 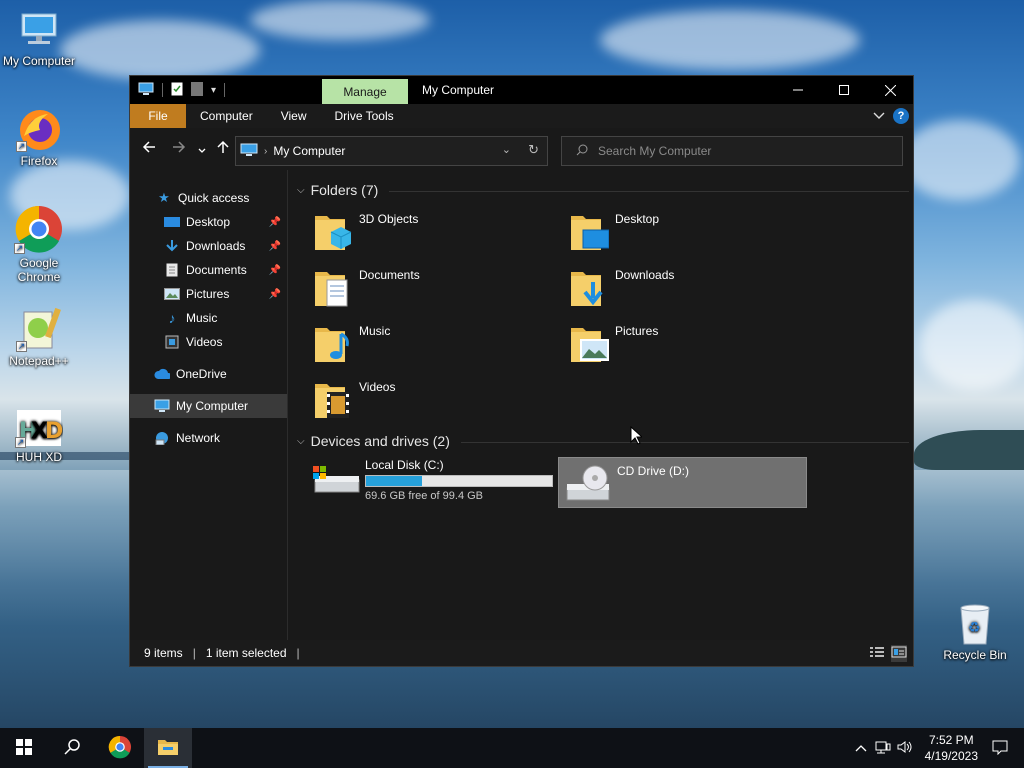 I want to click on sidebar-item-downloads: Downloads 📌, so click(x=208, y=246).